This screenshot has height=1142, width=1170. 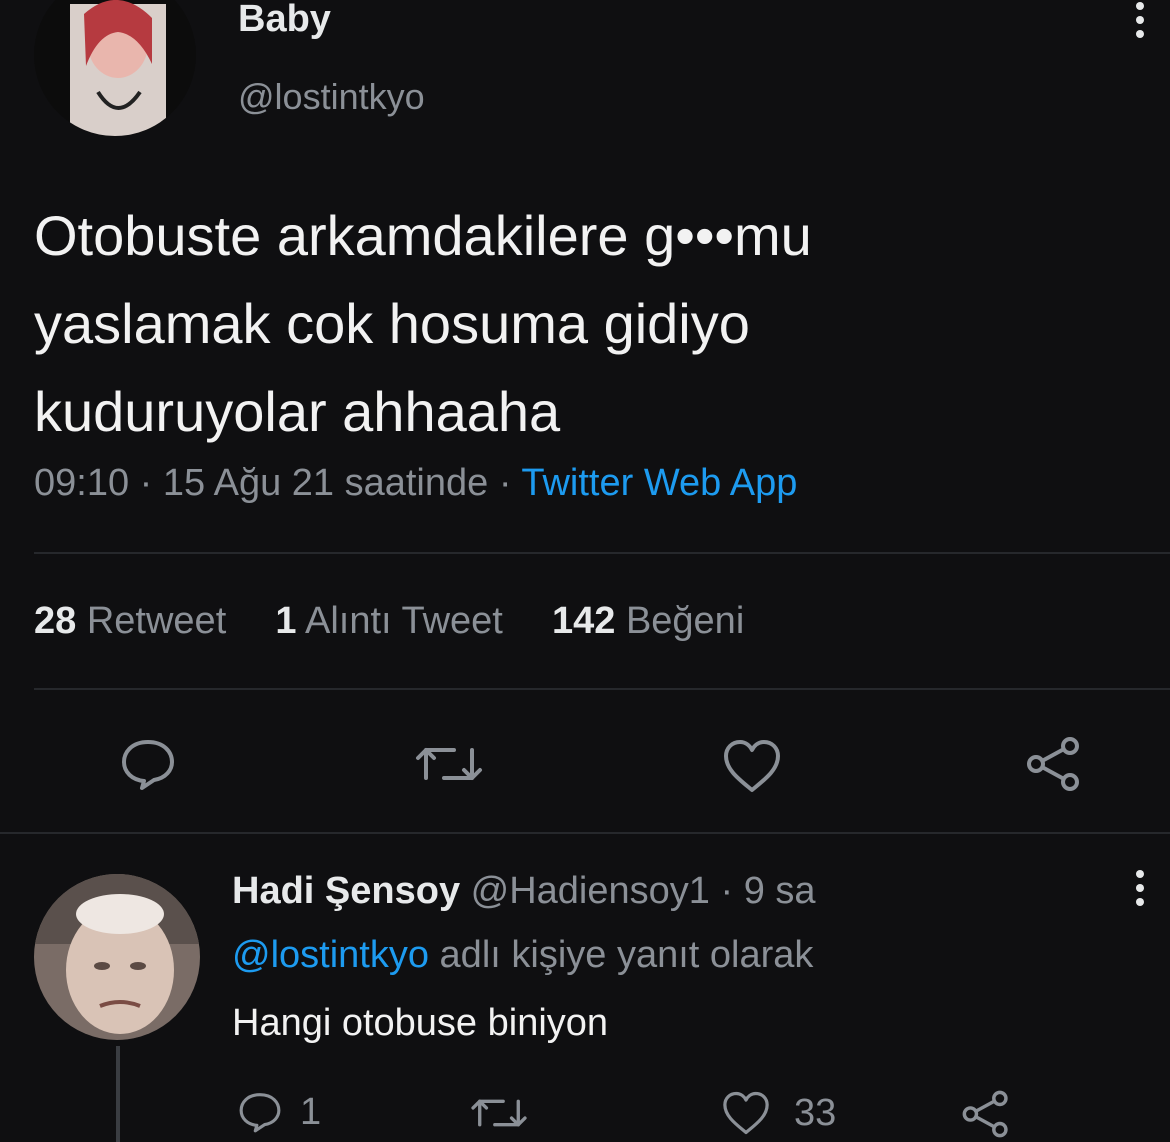 What do you see at coordinates (156, 621) in the screenshot?
I see `retweet-label: Retweet` at bounding box center [156, 621].